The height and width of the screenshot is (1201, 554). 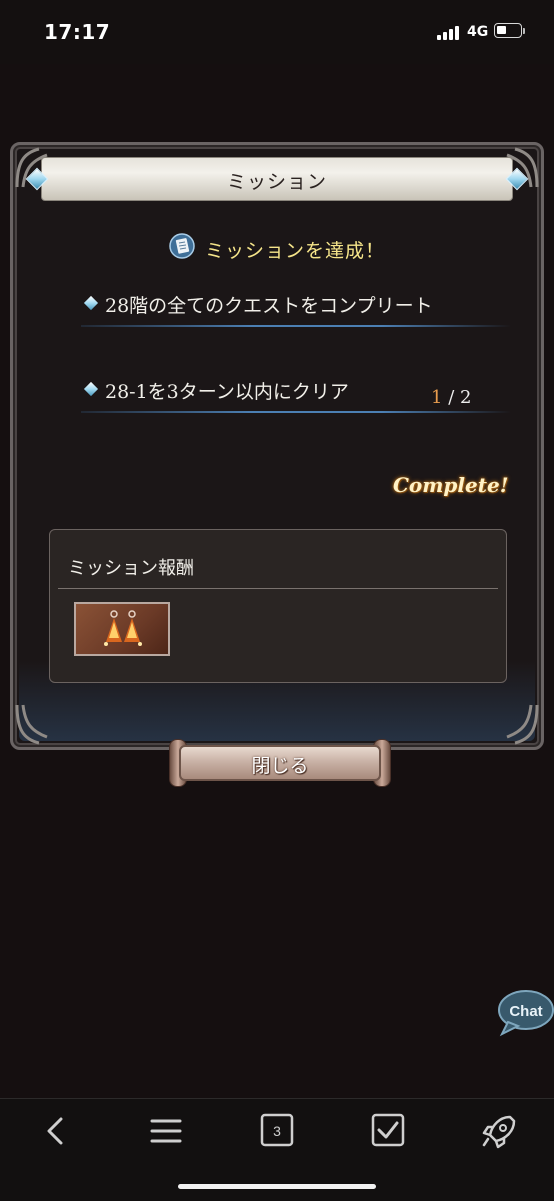 I want to click on achieved-label: ミッションを達成！, so click(x=295, y=251).